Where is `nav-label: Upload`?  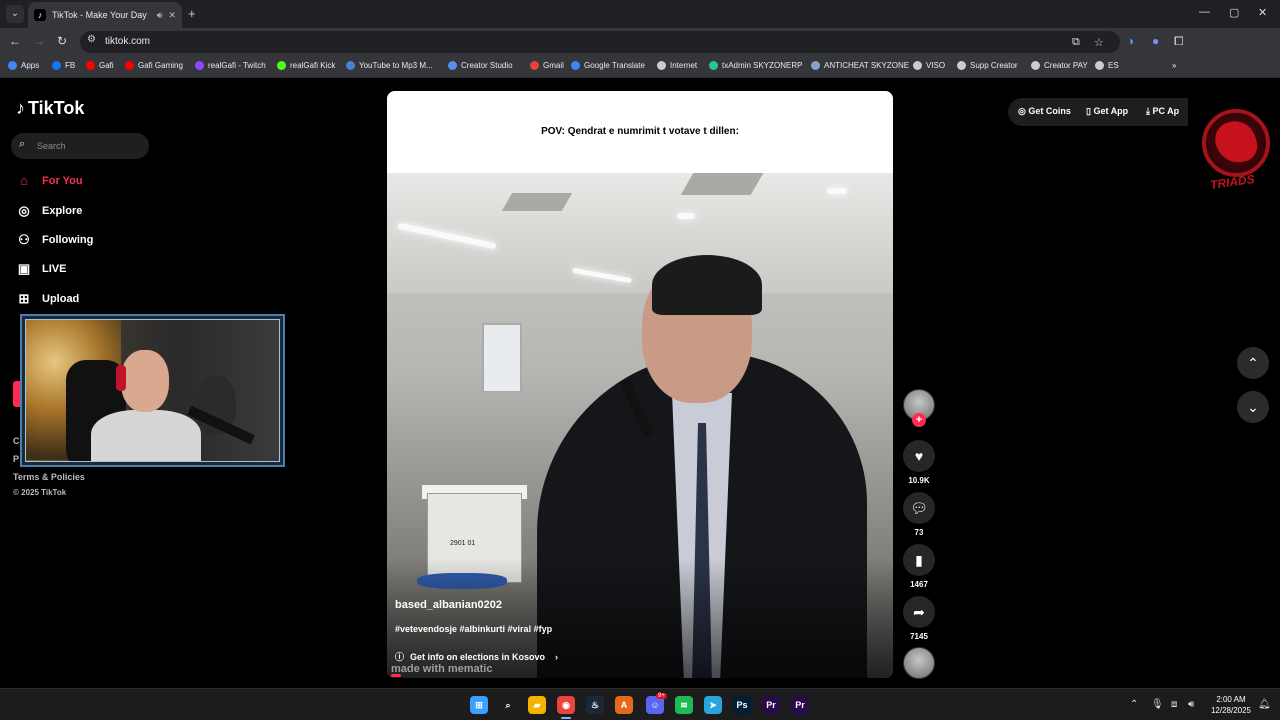 nav-label: Upload is located at coordinates (61, 299).